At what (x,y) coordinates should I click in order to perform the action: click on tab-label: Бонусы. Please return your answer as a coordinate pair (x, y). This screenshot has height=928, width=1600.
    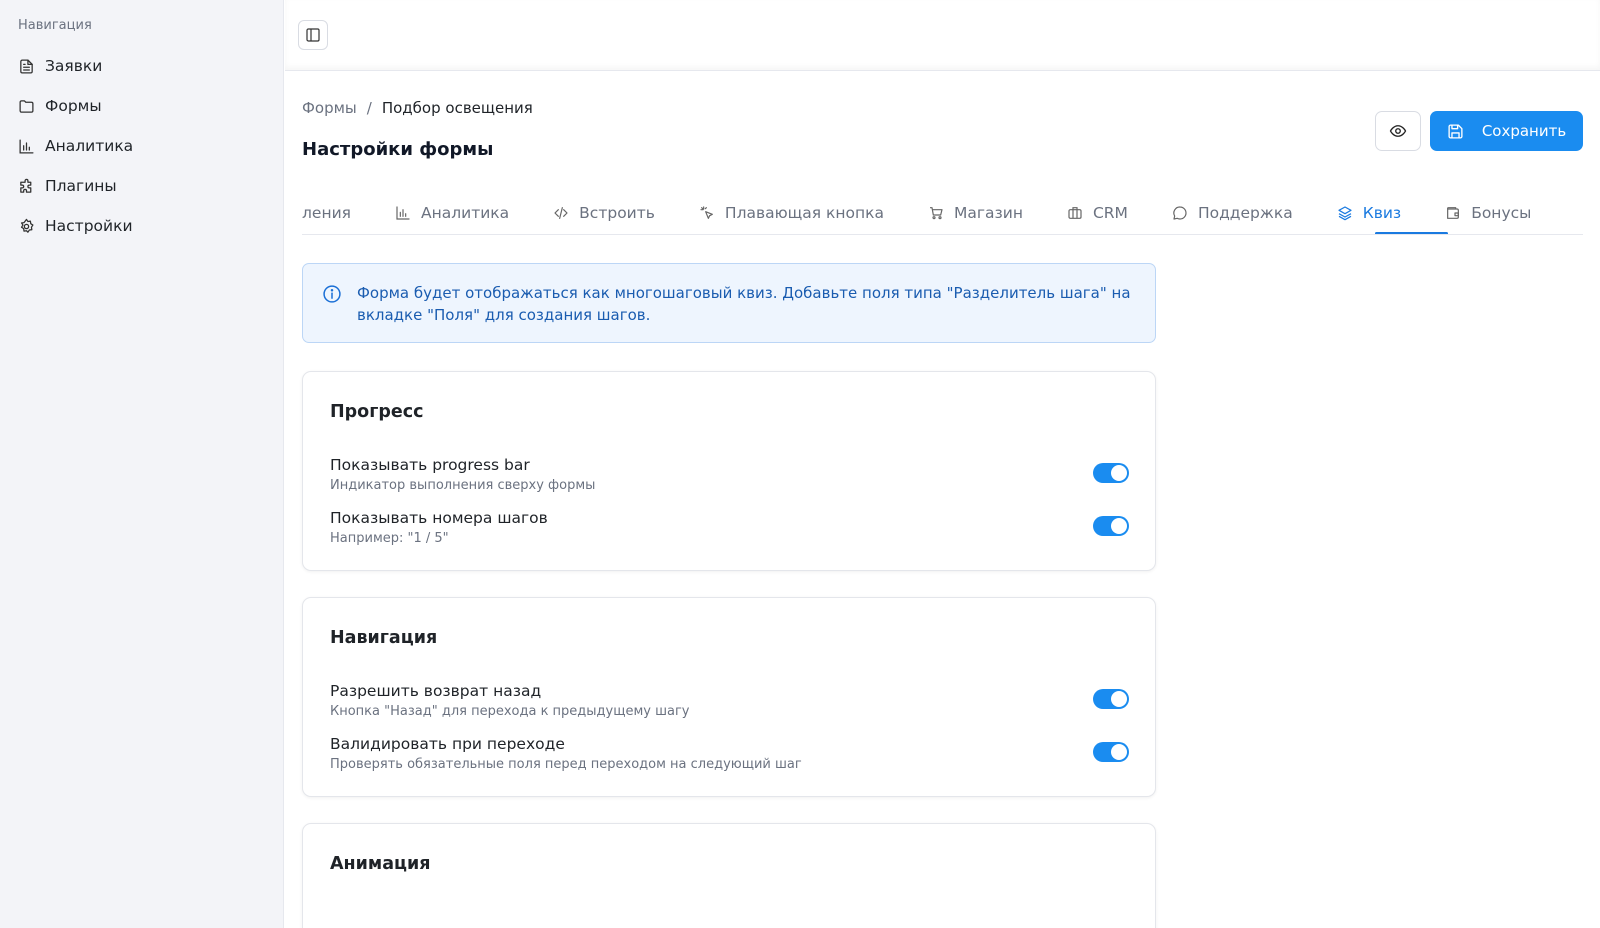
    Looking at the image, I should click on (1501, 212).